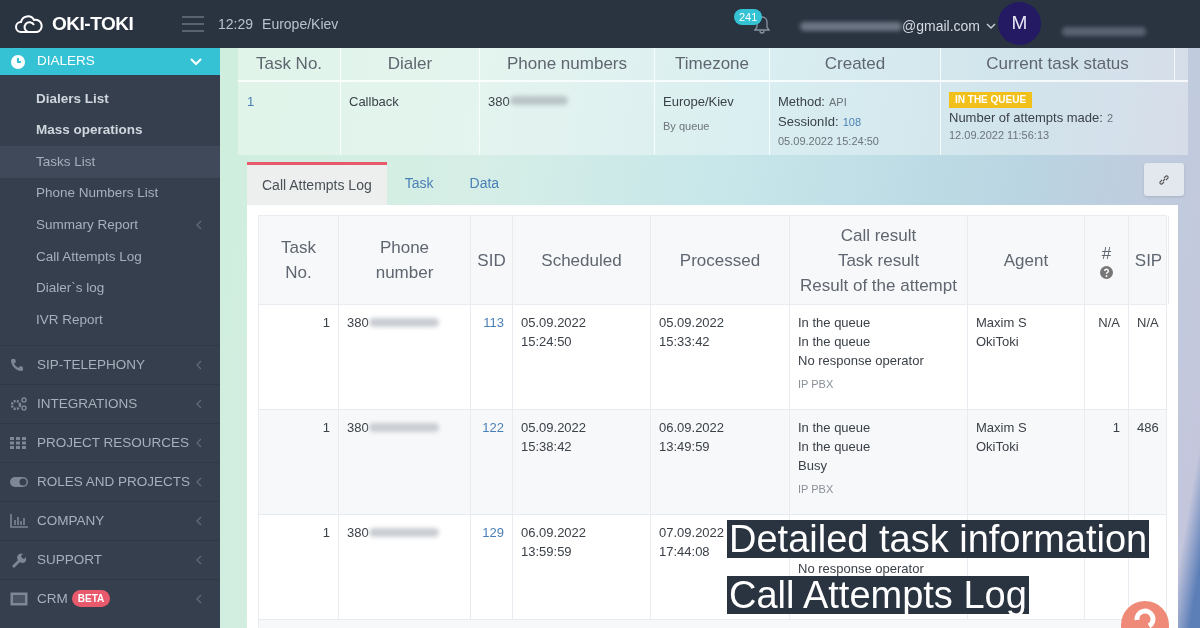 The height and width of the screenshot is (628, 1200). I want to click on tab: Task, so click(419, 183).